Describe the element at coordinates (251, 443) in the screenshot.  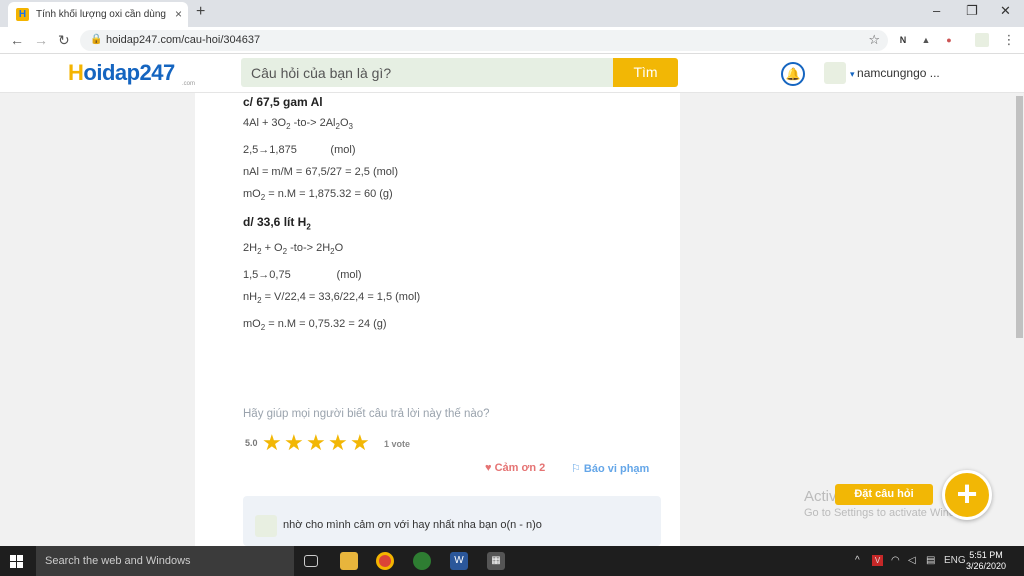
I see `rating-score: 5.0` at that location.